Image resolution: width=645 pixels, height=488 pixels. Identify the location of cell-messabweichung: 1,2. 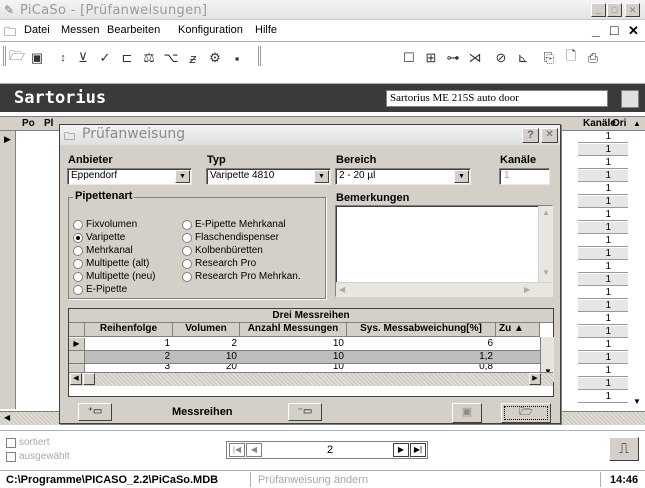
(421, 357).